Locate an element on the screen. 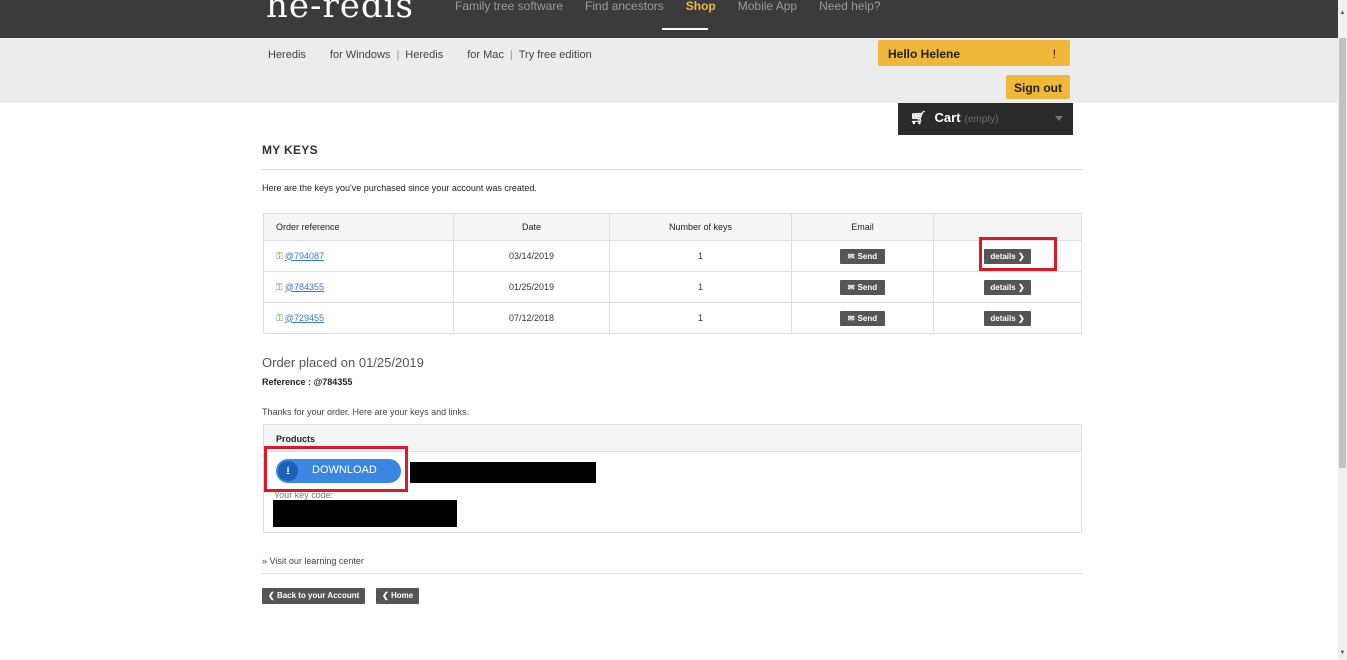 The image size is (1347, 660). date-cell: 07/12/2018 is located at coordinates (531, 318).